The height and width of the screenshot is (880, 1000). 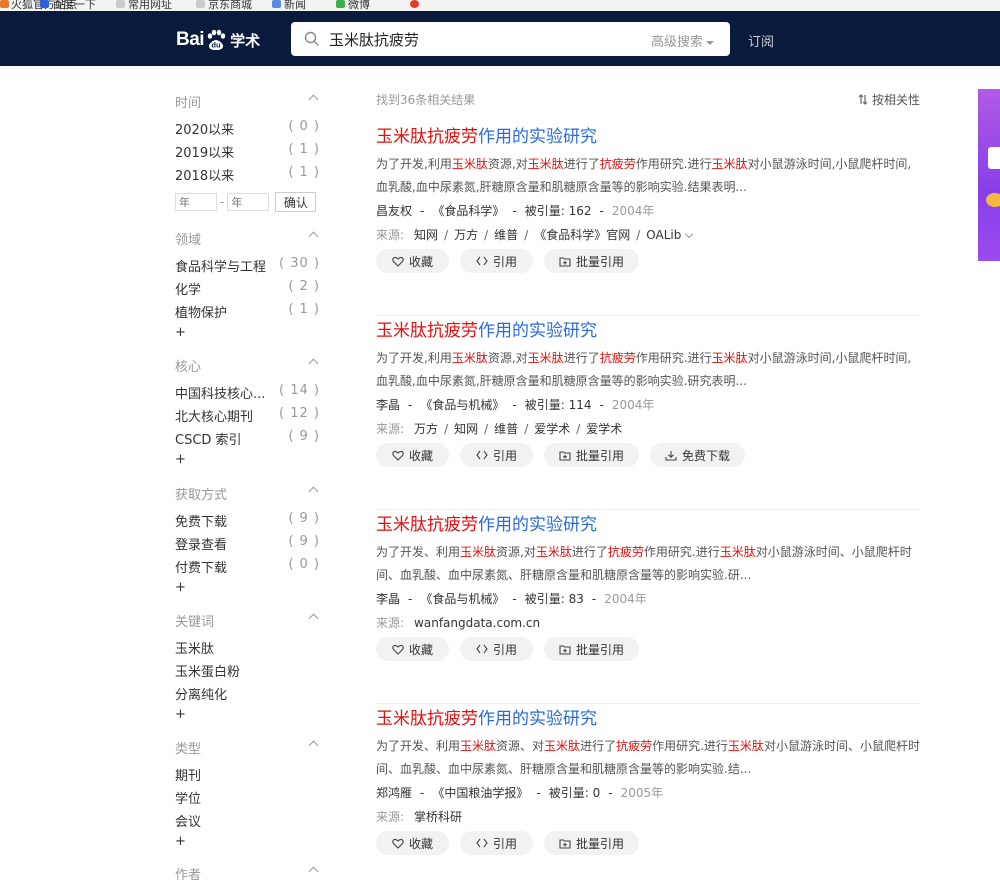 I want to click on facet-item: 化学 ( 2 ), so click(x=247, y=288).